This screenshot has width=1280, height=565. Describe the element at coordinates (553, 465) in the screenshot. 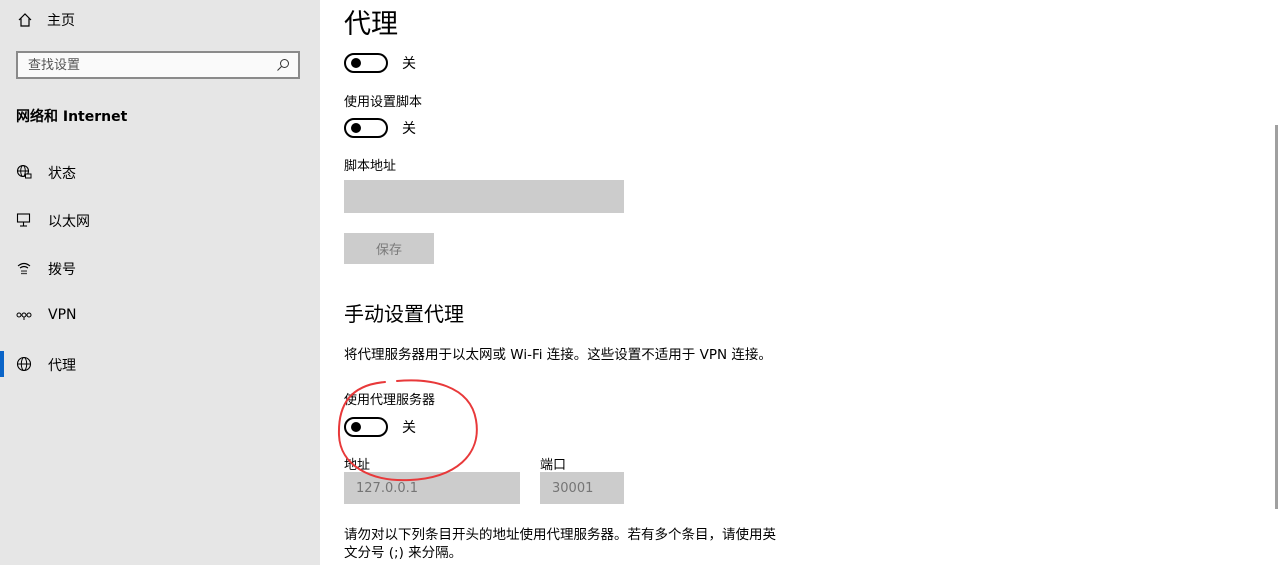

I see `port-label: 端口` at that location.